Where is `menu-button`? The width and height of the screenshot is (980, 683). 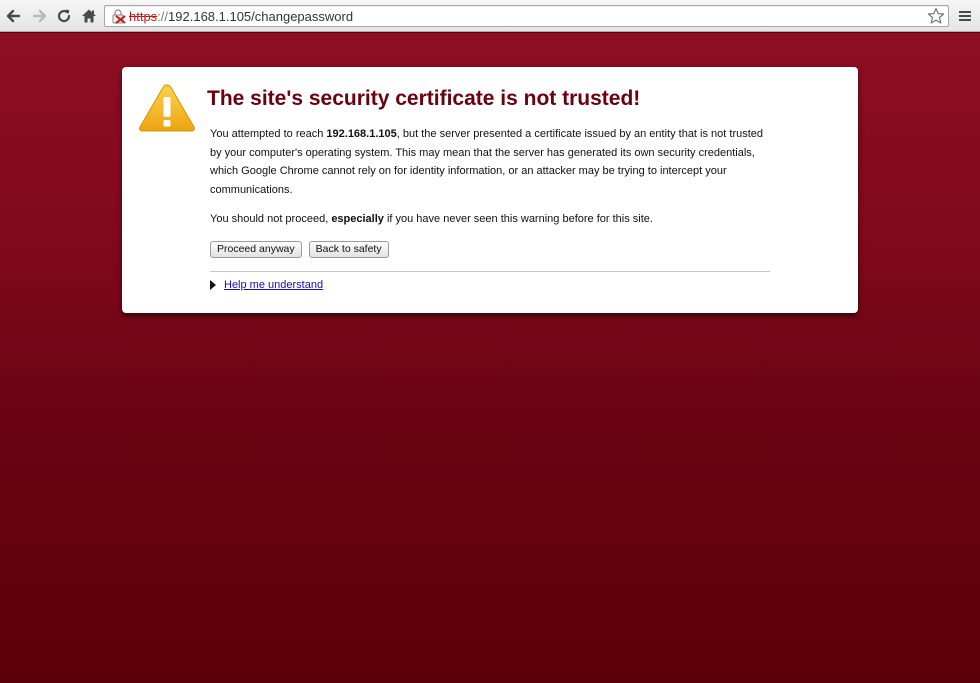 menu-button is located at coordinates (965, 16).